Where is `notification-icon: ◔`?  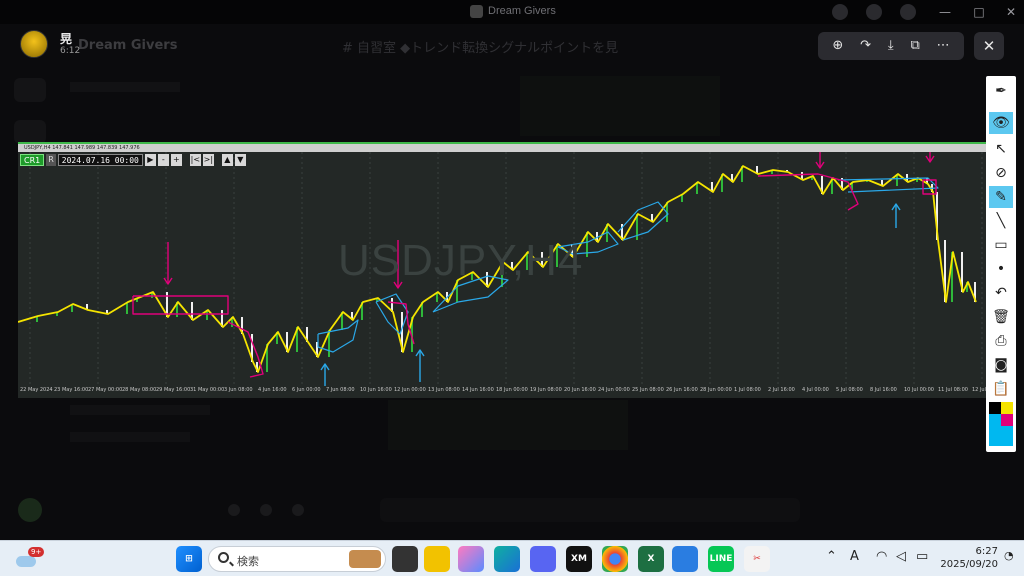 notification-icon: ◔ is located at coordinates (1009, 555).